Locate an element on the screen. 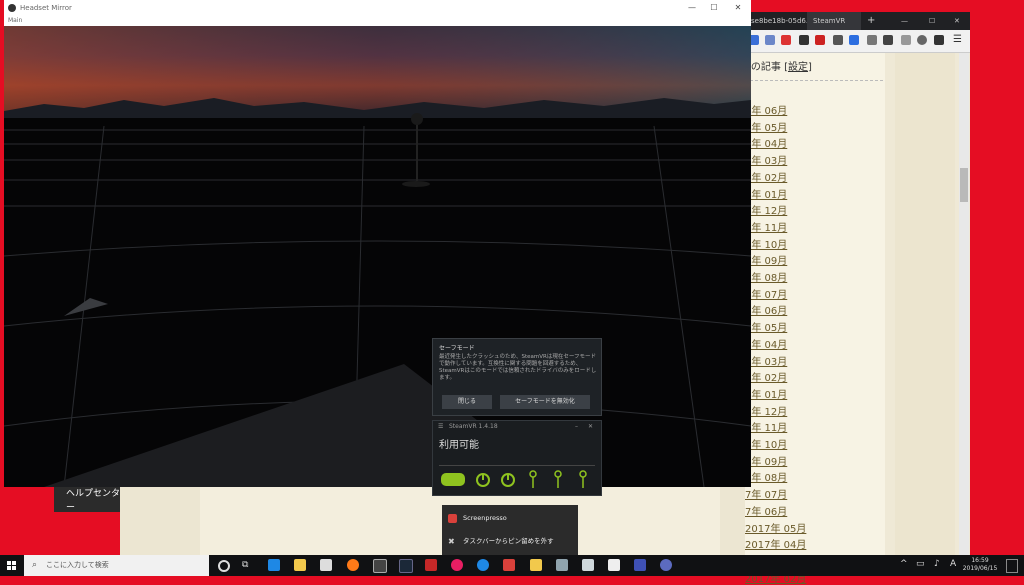 Image resolution: width=1024 pixels, height=585 pixels. archive-link: 9年 01月 is located at coordinates (766, 193).